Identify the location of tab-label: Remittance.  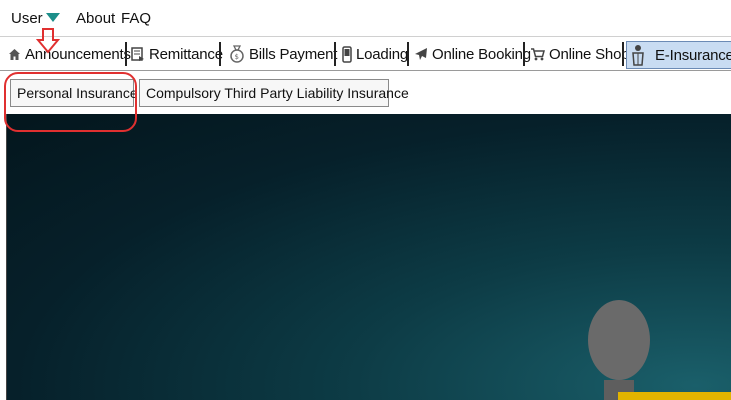
(186, 54).